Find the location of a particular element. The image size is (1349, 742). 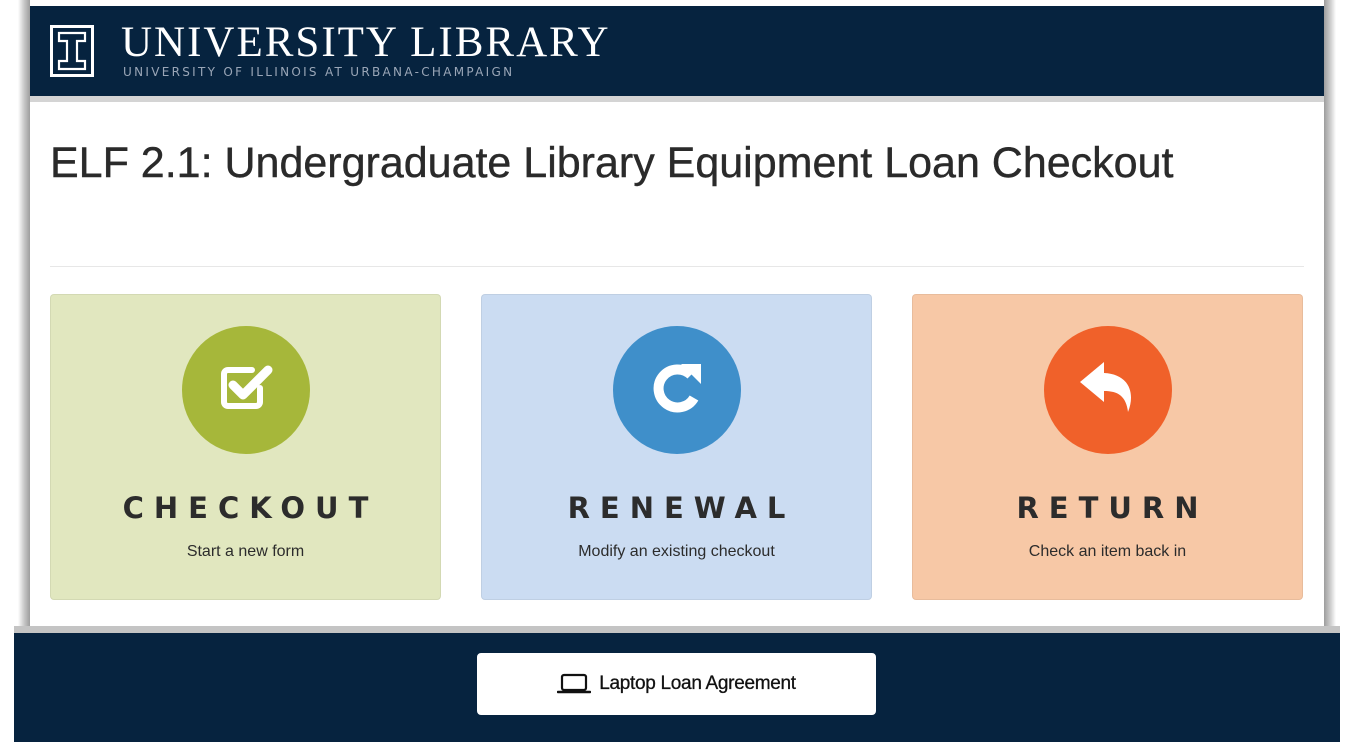

refresh-icon is located at coordinates (677, 390).